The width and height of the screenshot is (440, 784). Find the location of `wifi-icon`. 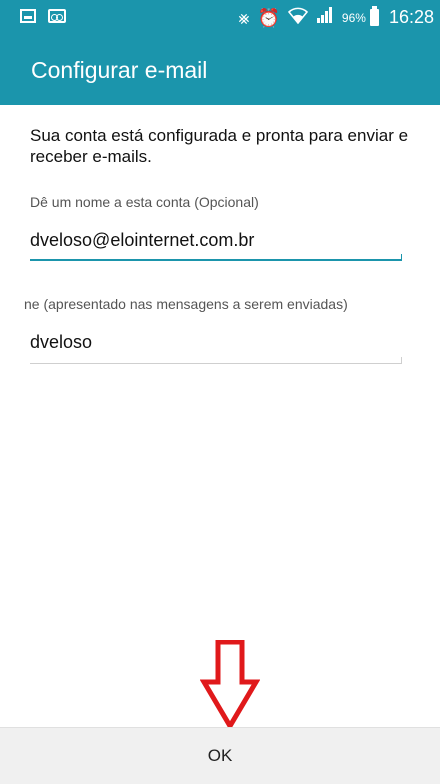

wifi-icon is located at coordinates (298, 17).